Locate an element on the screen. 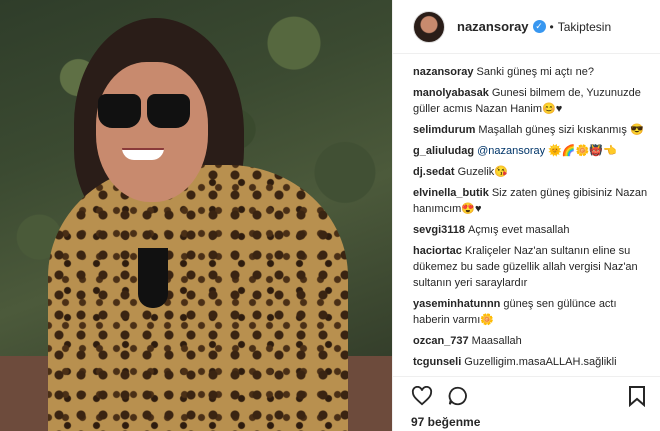 This screenshot has height=431, width=660. comment-username: ozcan_737 is located at coordinates (441, 341).